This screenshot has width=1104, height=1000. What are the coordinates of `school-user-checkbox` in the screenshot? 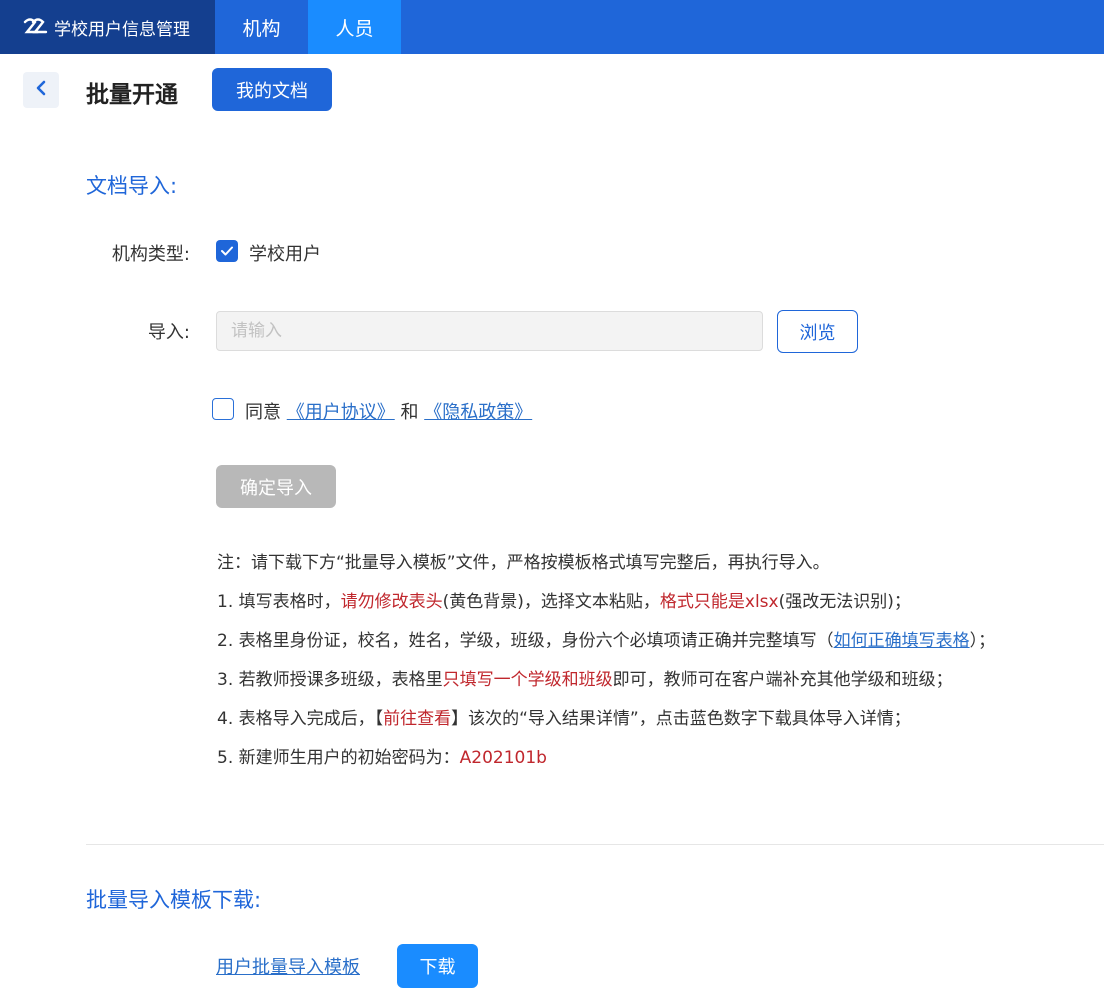 It's located at (227, 251).